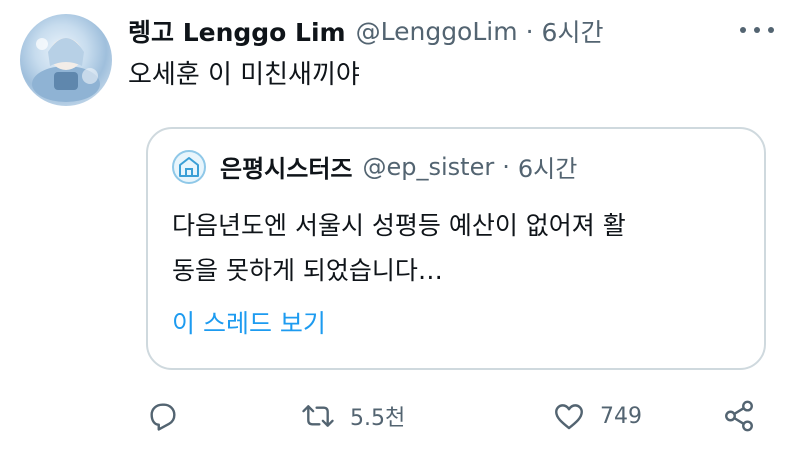 The height and width of the screenshot is (456, 800). What do you see at coordinates (249, 322) in the screenshot?
I see `show-thread-link: 이 스레드 보기` at bounding box center [249, 322].